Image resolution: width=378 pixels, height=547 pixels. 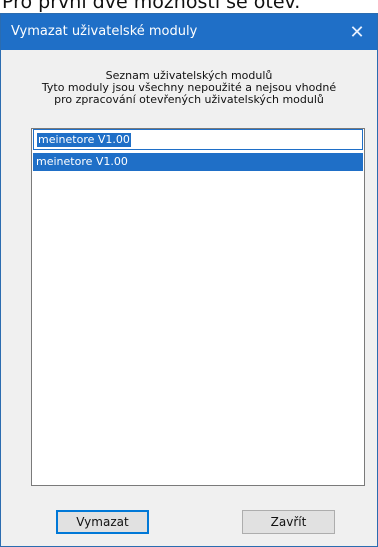 What do you see at coordinates (198, 139) in the screenshot?
I see `module-name-edit-field: meinetore V1.00` at bounding box center [198, 139].